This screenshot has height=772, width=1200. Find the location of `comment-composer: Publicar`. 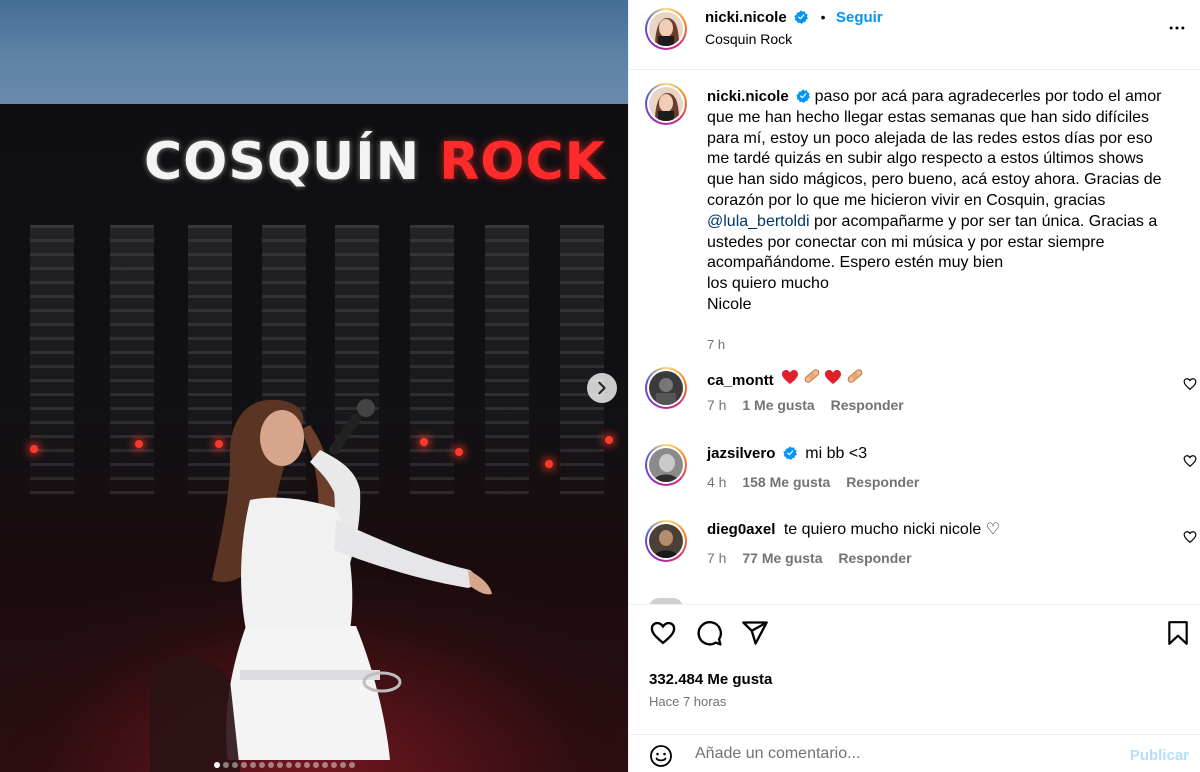

comment-composer: Publicar is located at coordinates (914, 753).